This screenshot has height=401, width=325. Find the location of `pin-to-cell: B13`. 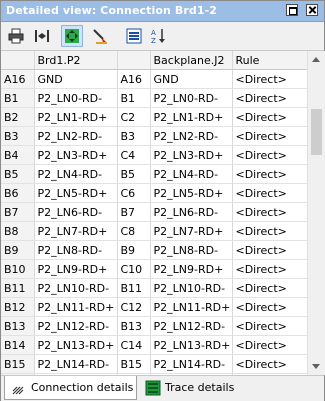

pin-to-cell: B13 is located at coordinates (134, 326).